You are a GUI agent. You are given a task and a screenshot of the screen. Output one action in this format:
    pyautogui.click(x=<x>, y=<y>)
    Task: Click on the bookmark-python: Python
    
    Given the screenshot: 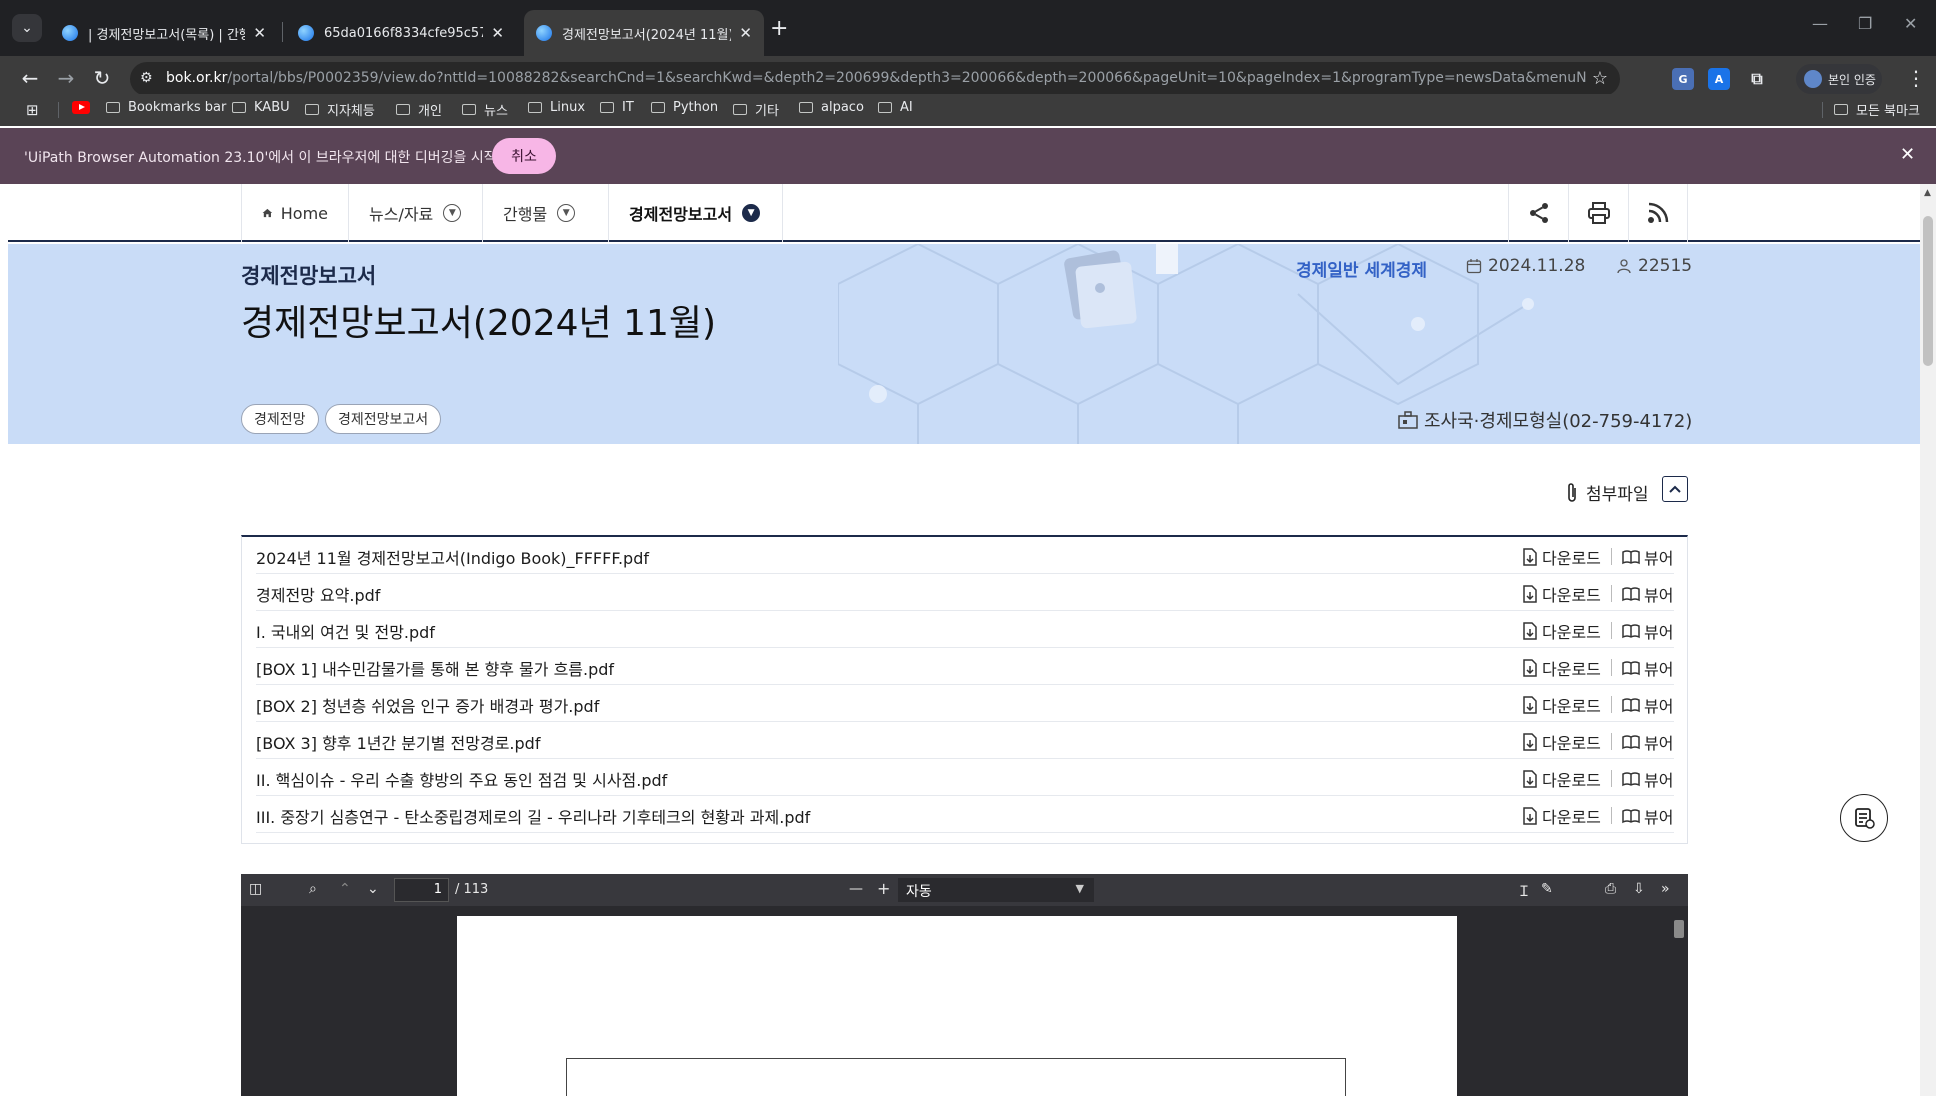 What is the action you would take?
    pyautogui.click(x=684, y=107)
    